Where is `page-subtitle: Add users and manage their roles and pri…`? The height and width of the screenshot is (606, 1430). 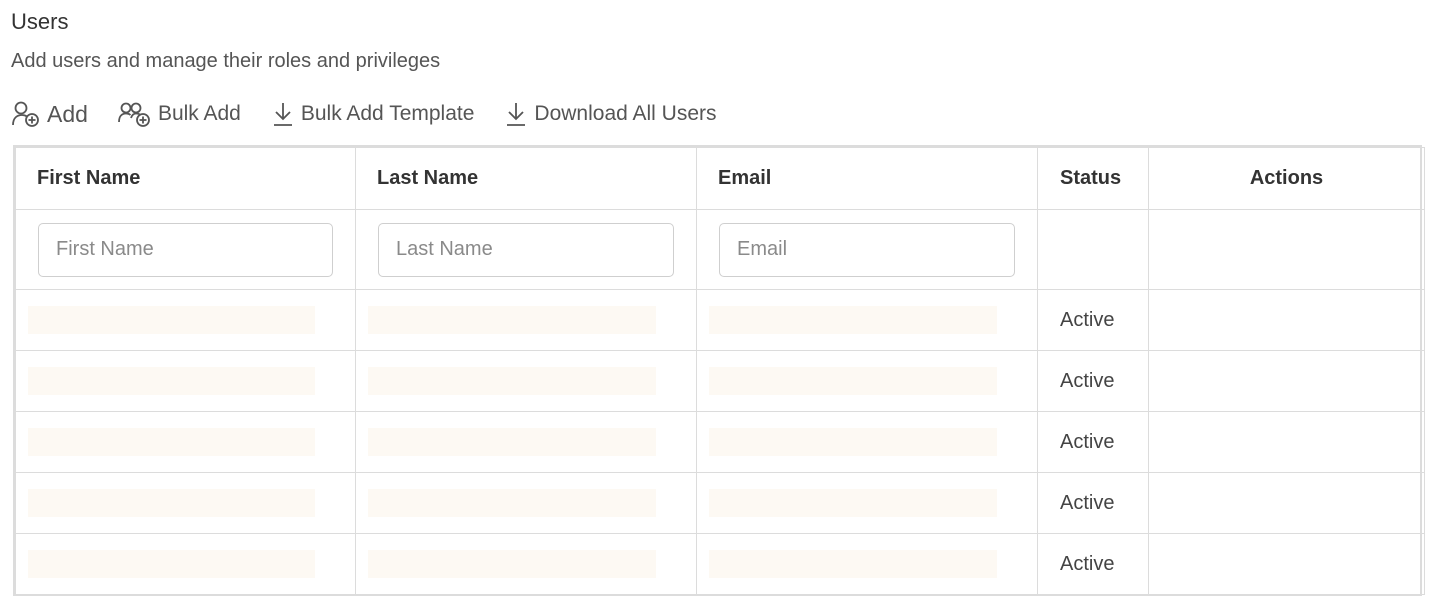 page-subtitle: Add users and manage their roles and pri… is located at coordinates (226, 61).